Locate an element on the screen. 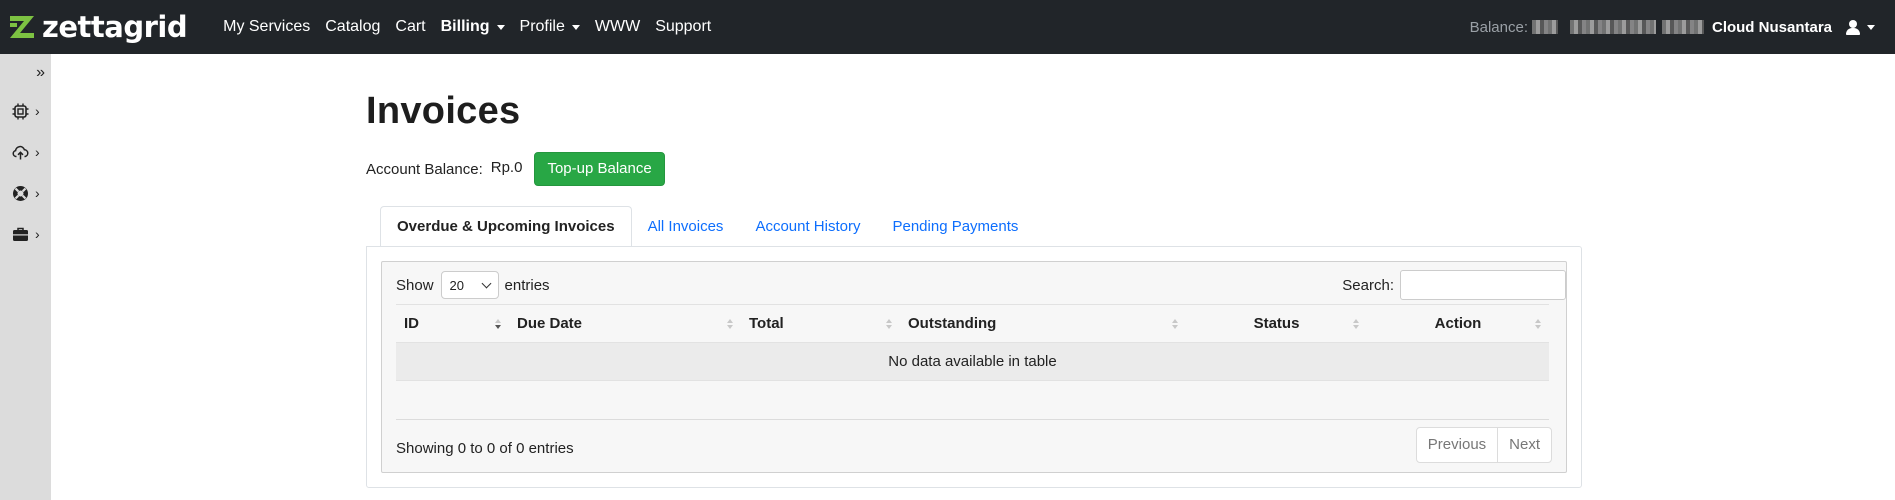  sidebar-item-services: › is located at coordinates (29, 111).